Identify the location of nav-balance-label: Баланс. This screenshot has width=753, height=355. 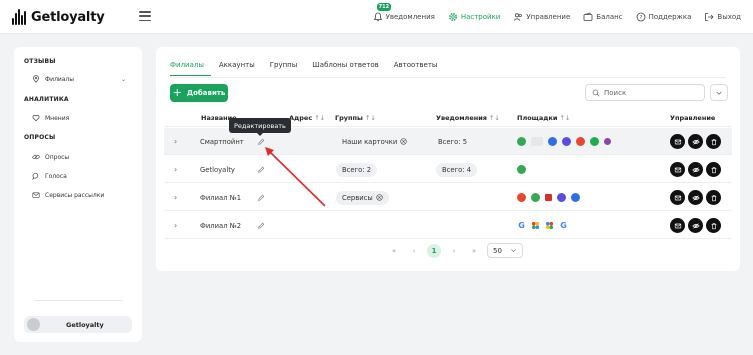
(609, 17).